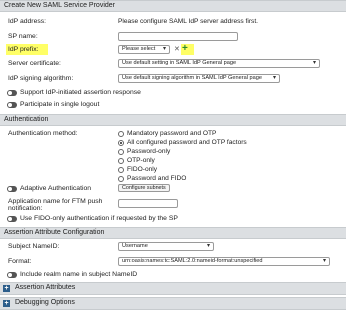 The image size is (346, 323). What do you see at coordinates (121, 152) in the screenshot?
I see `radio-password-only` at bounding box center [121, 152].